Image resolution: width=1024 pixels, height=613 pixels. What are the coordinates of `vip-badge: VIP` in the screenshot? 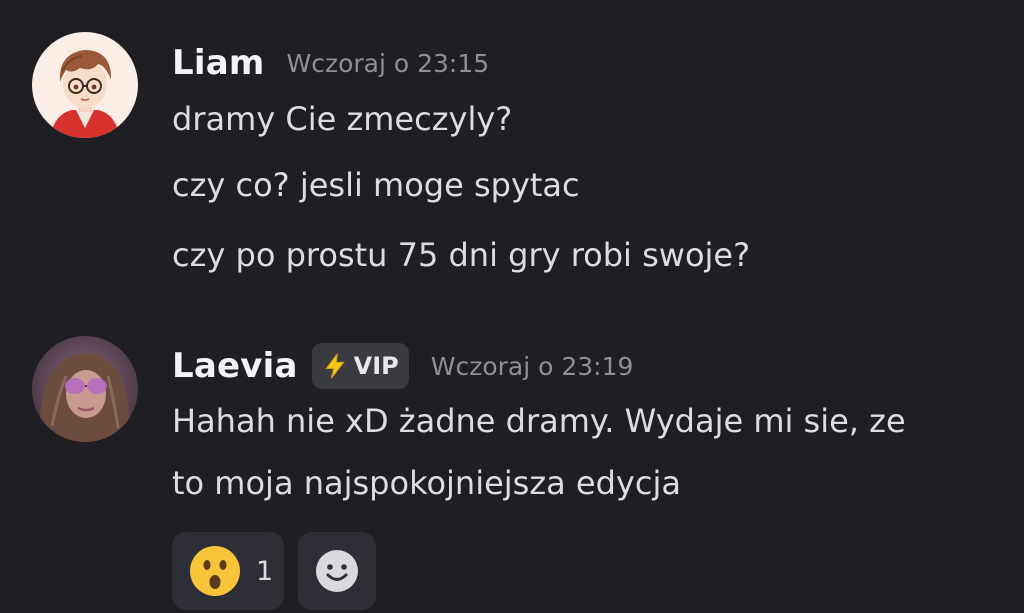 It's located at (360, 366).